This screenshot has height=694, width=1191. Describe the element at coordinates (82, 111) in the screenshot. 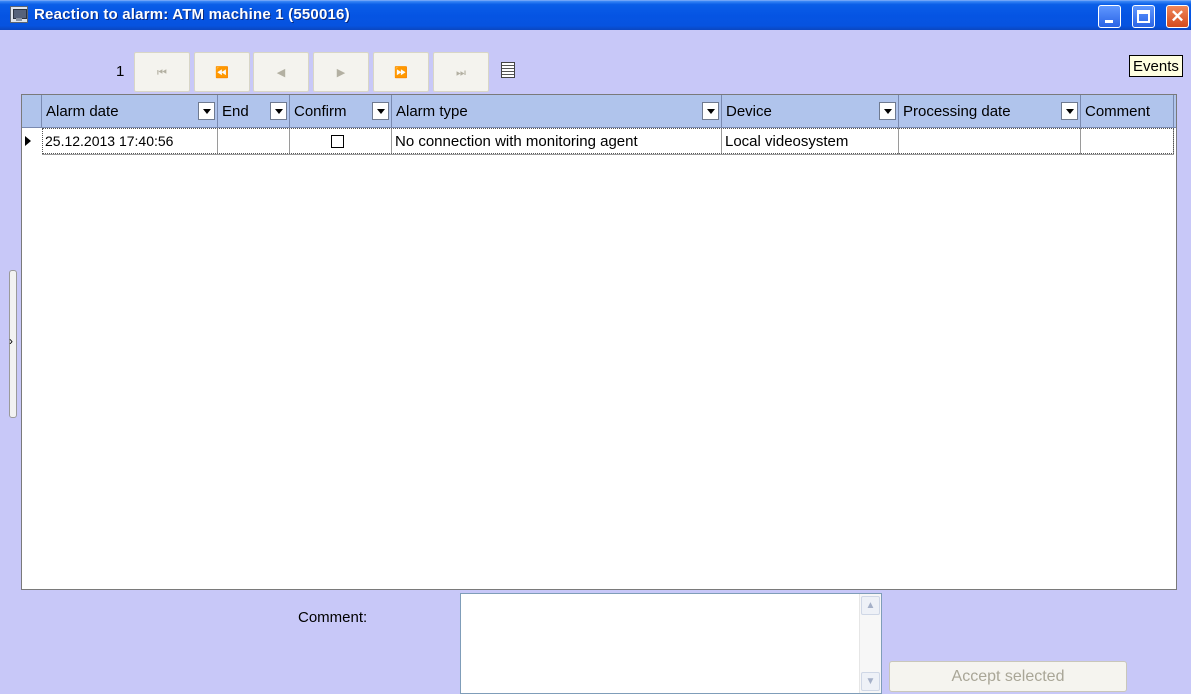

I see `header-label: Alarm date` at that location.